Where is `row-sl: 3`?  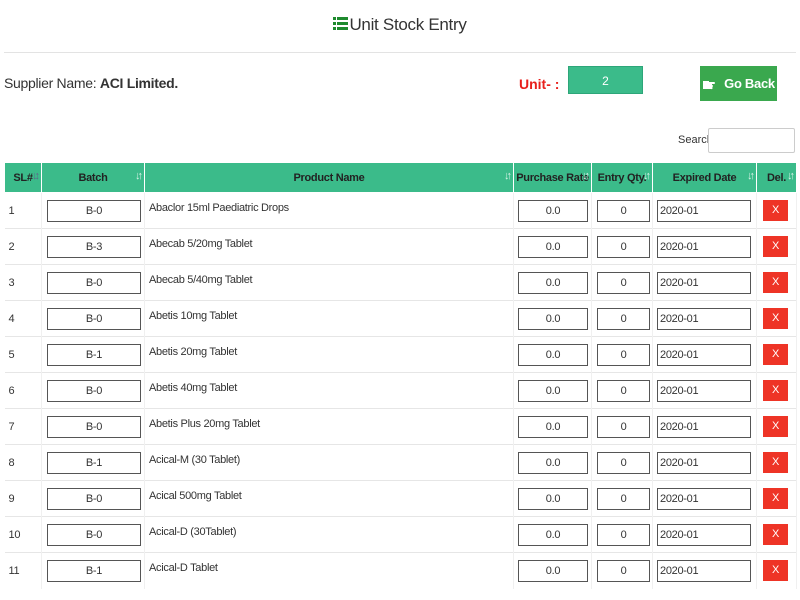 row-sl: 3 is located at coordinates (23, 282).